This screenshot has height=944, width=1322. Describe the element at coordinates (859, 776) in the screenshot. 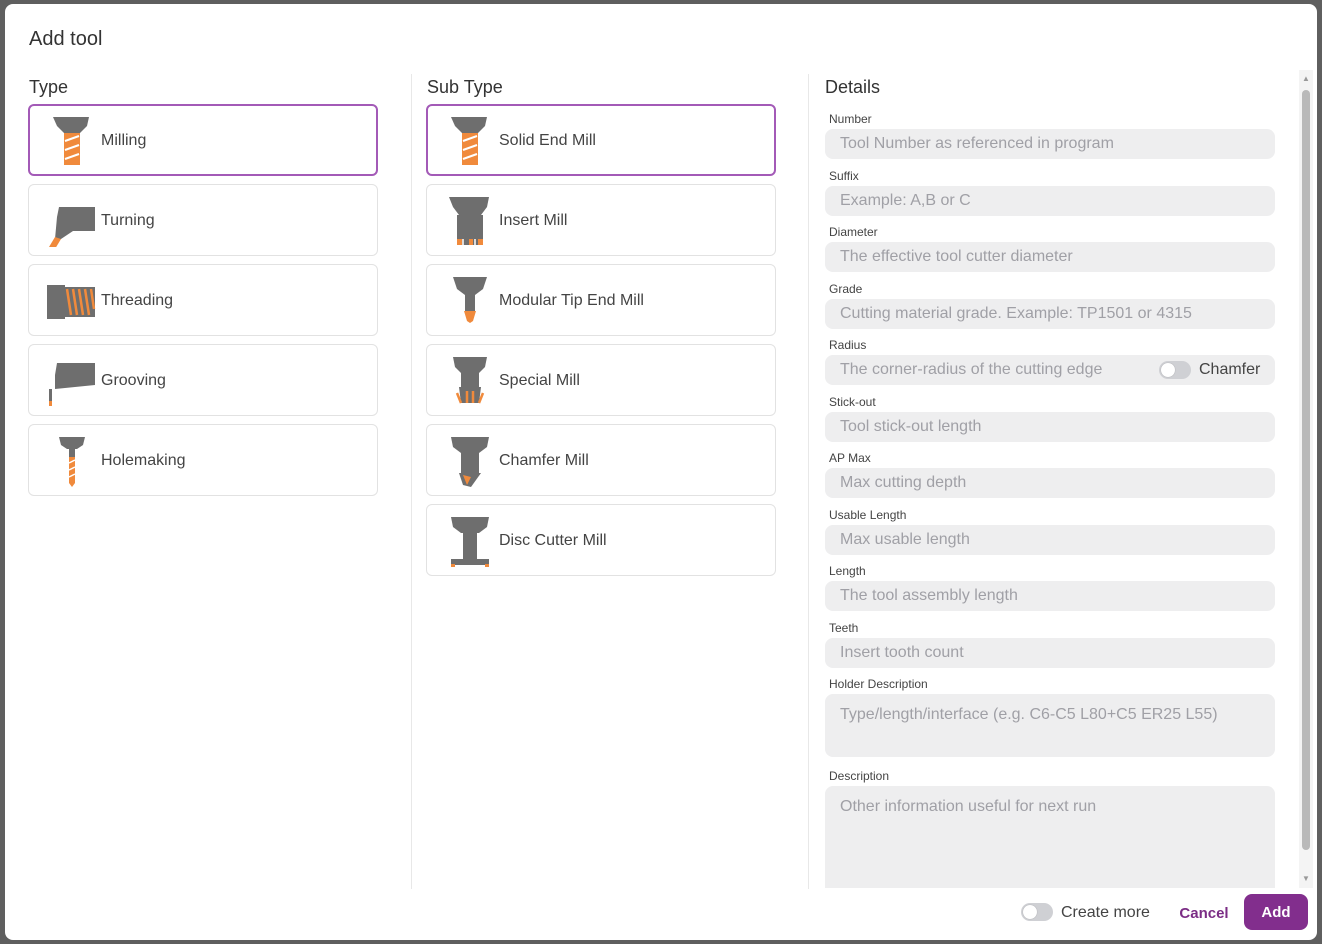

I see `description-label: Description` at that location.